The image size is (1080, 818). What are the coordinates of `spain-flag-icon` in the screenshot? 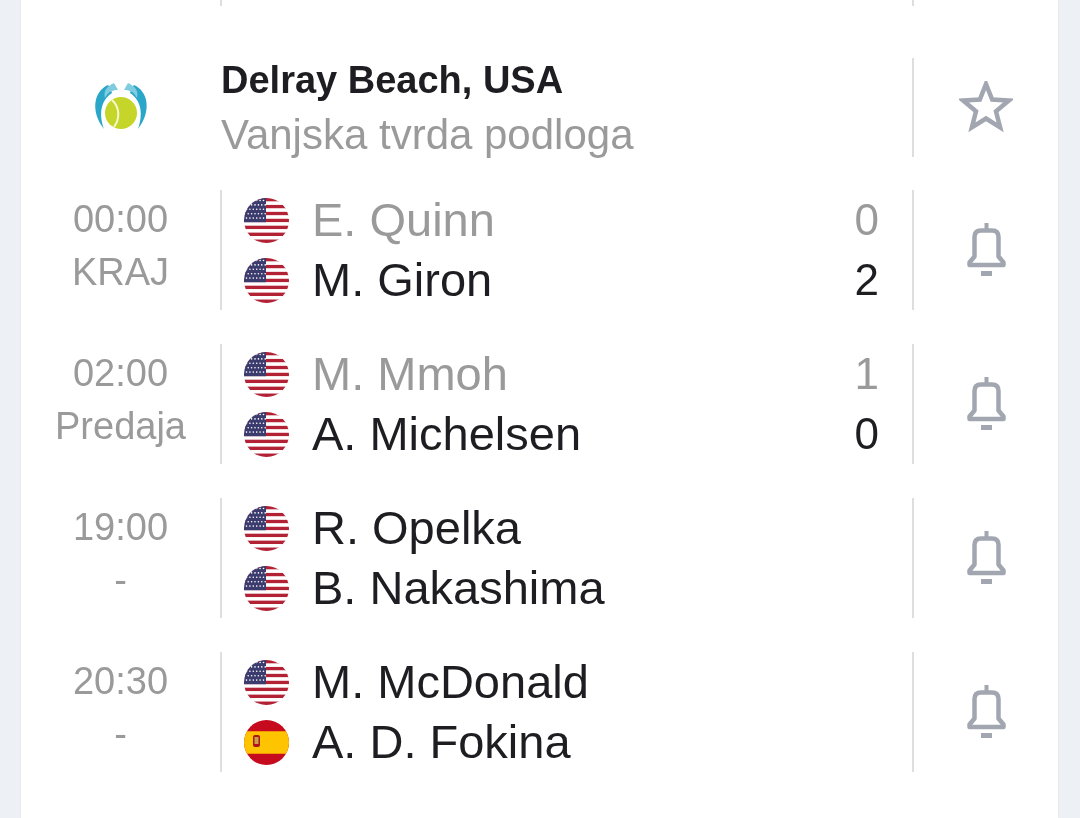 It's located at (266, 742).